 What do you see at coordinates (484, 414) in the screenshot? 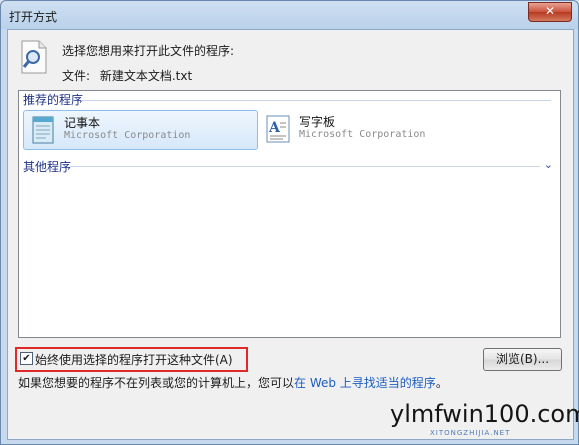
I see `watermark-main: ylmfwin100.com` at bounding box center [484, 414].